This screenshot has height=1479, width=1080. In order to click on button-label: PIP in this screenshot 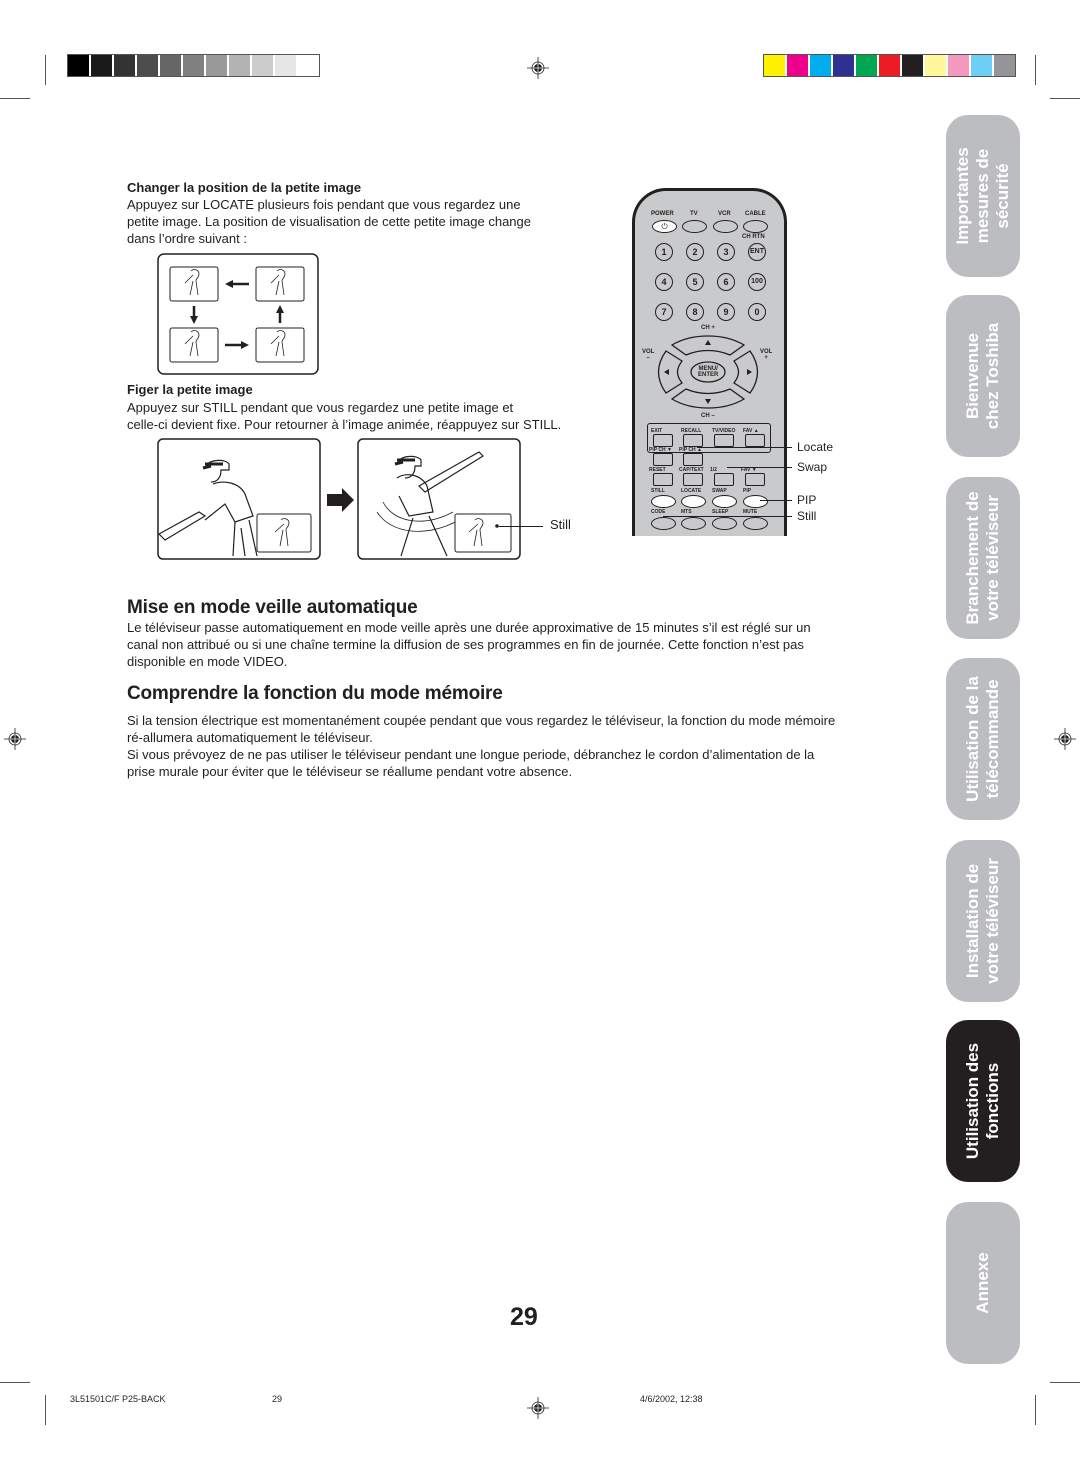, I will do `click(747, 491)`.